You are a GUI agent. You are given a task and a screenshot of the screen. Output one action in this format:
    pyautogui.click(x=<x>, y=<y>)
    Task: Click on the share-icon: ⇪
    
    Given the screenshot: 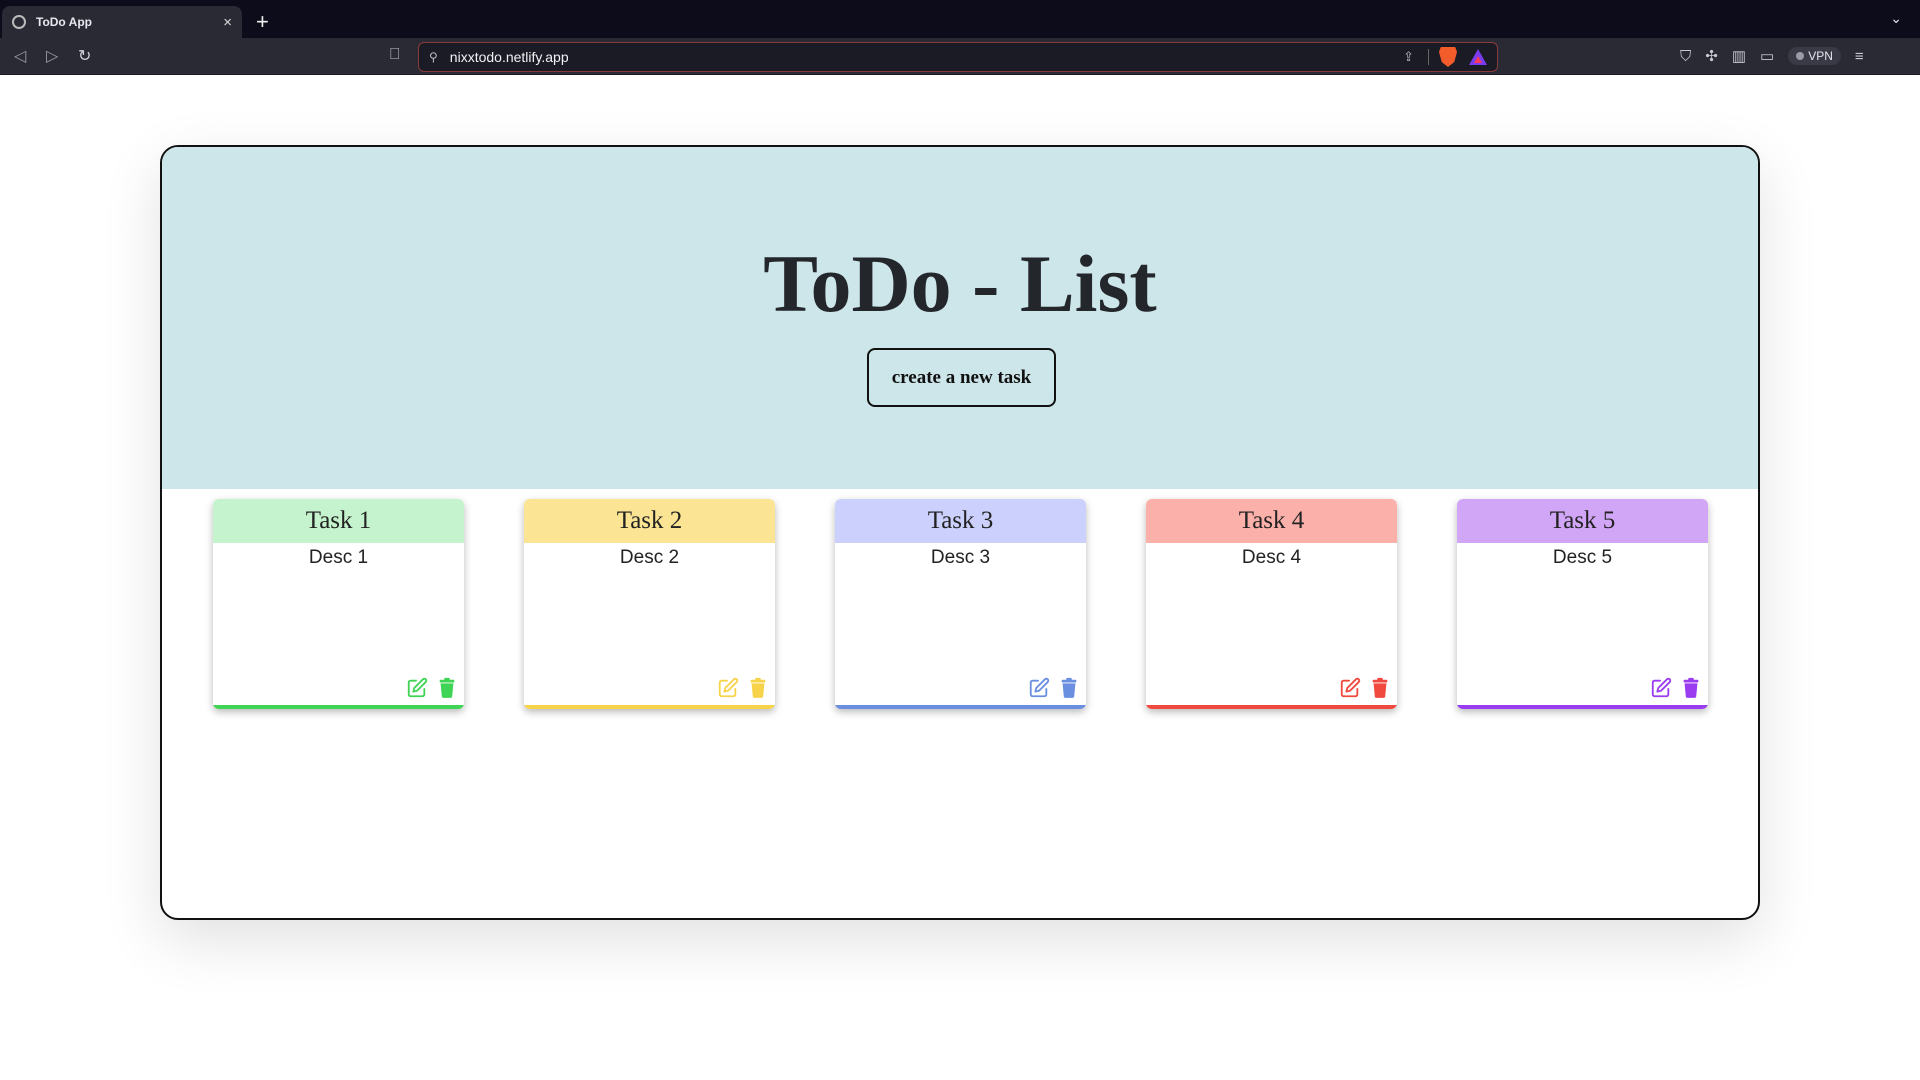 What is the action you would take?
    pyautogui.click(x=1408, y=57)
    